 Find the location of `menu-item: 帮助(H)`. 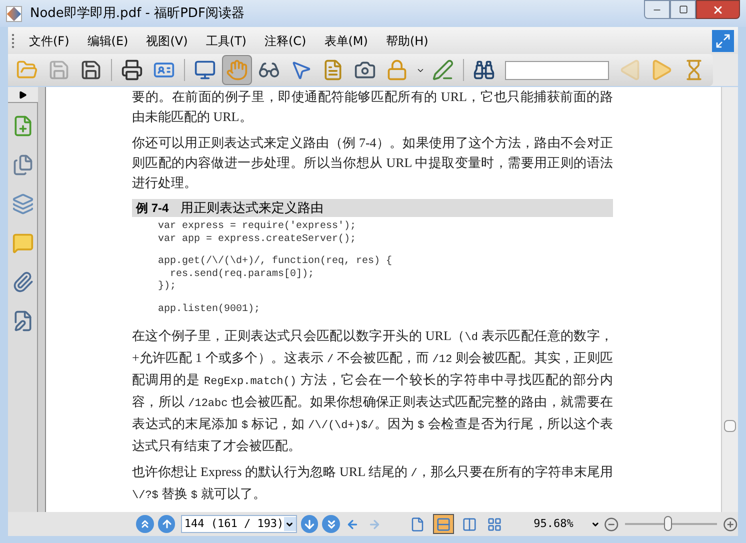

menu-item: 帮助(H) is located at coordinates (407, 41).